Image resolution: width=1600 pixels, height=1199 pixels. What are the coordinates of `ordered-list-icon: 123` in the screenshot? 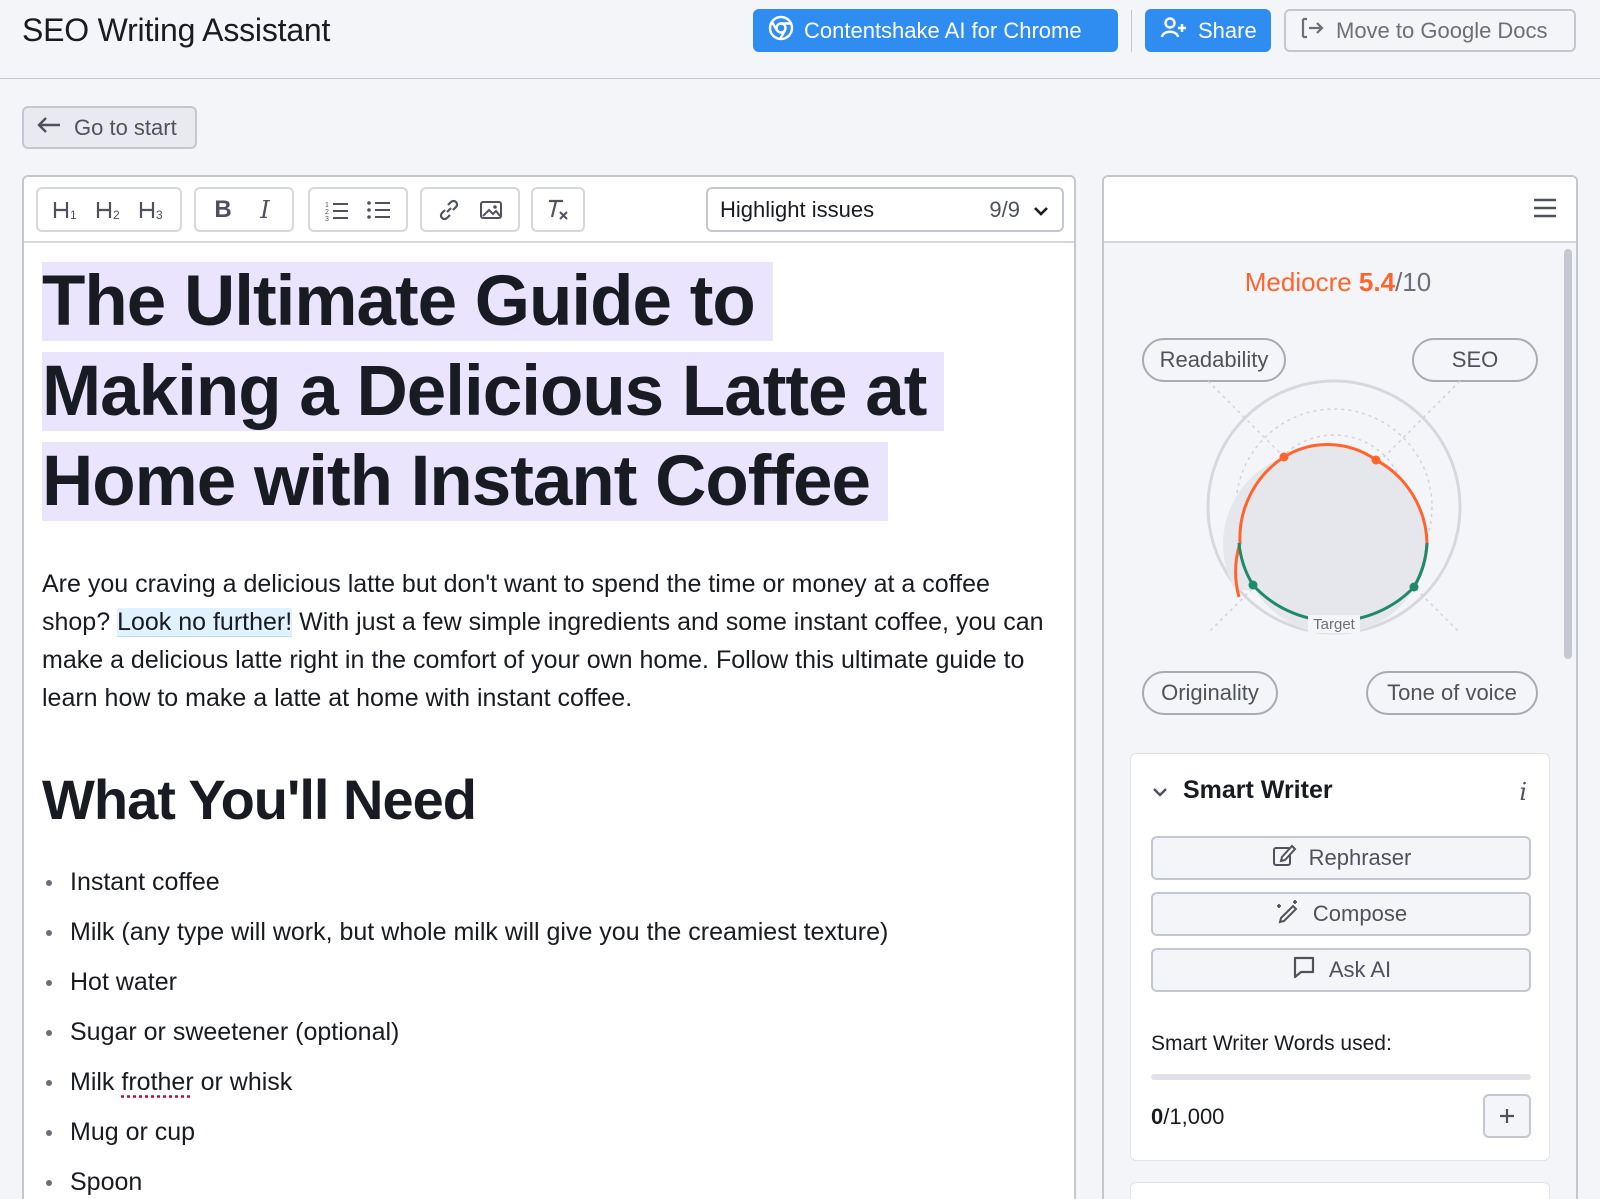 It's located at (336, 212).